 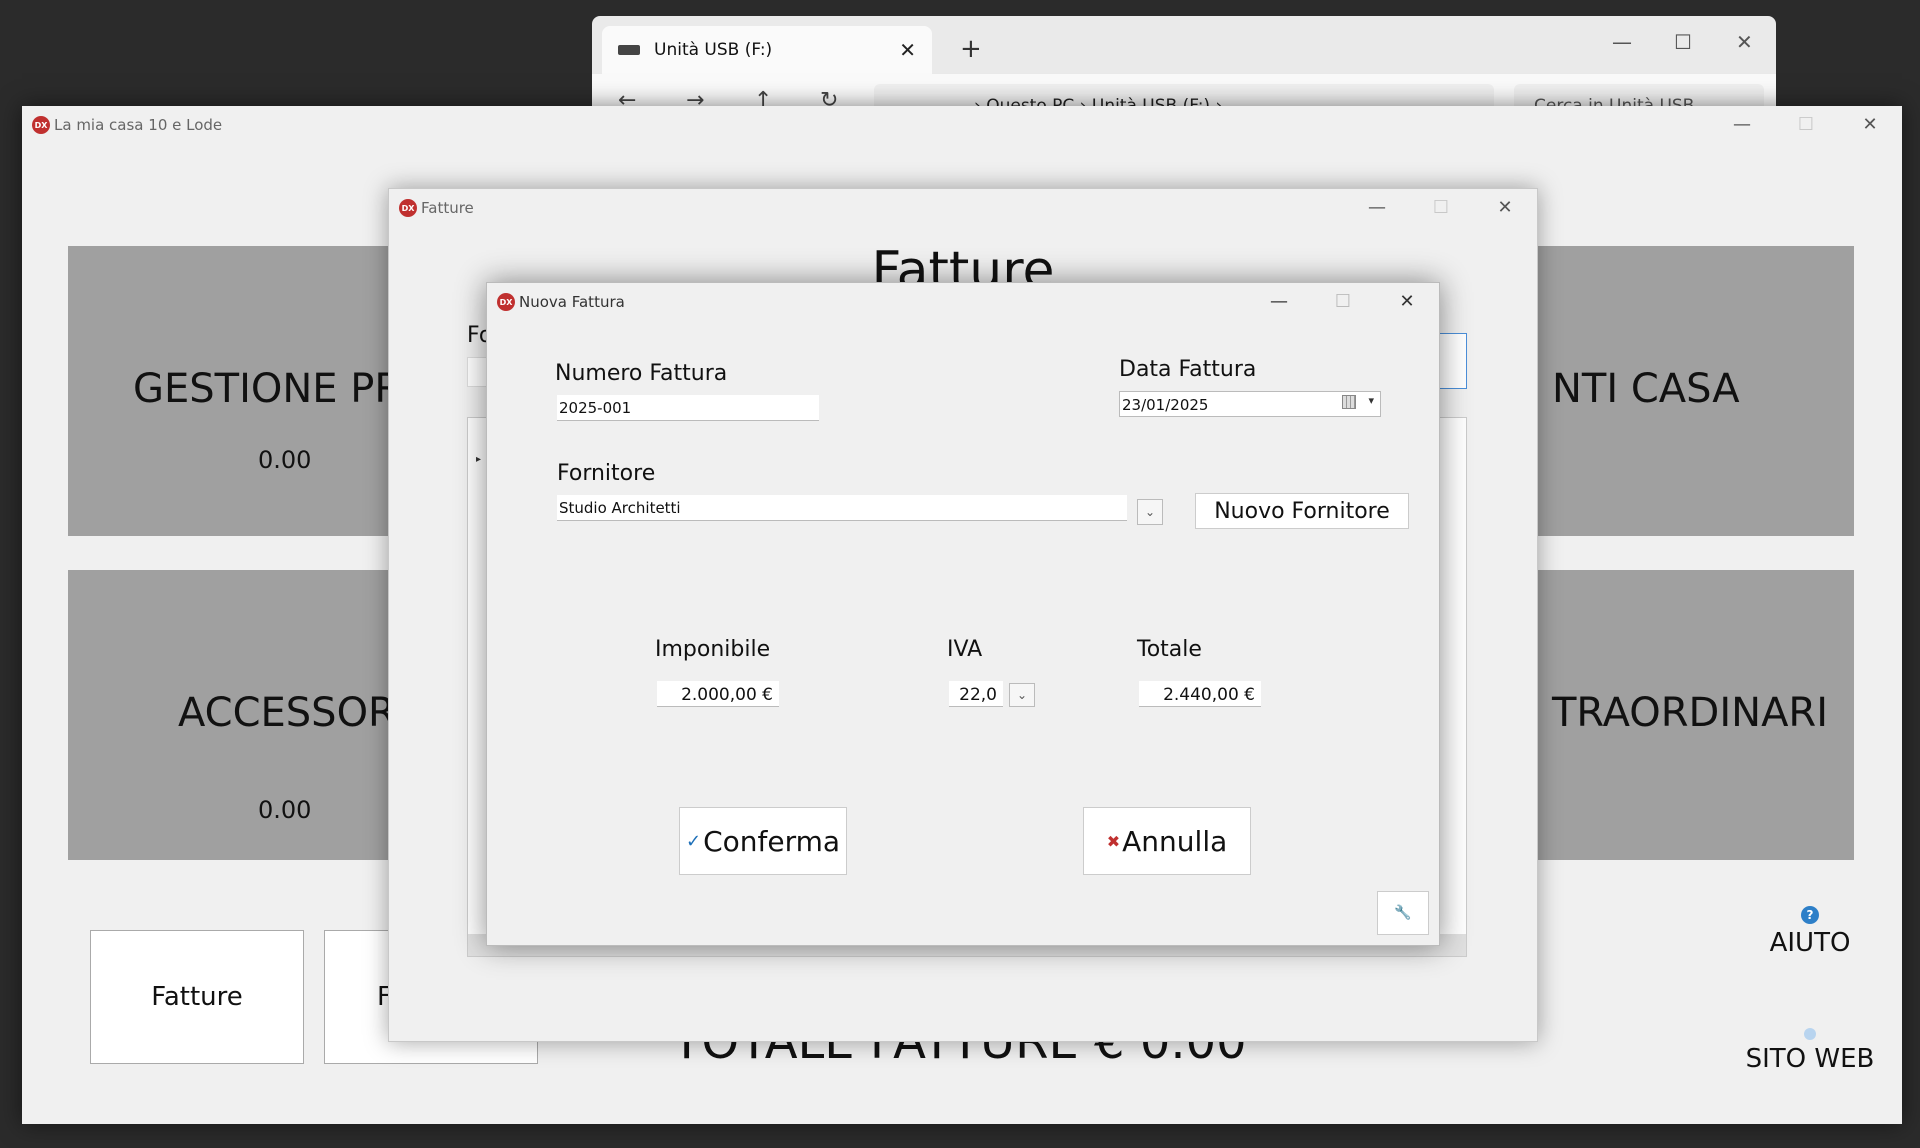 I want to click on data-fattura-input: 23/01/2025 ▾, so click(x=1250, y=404).